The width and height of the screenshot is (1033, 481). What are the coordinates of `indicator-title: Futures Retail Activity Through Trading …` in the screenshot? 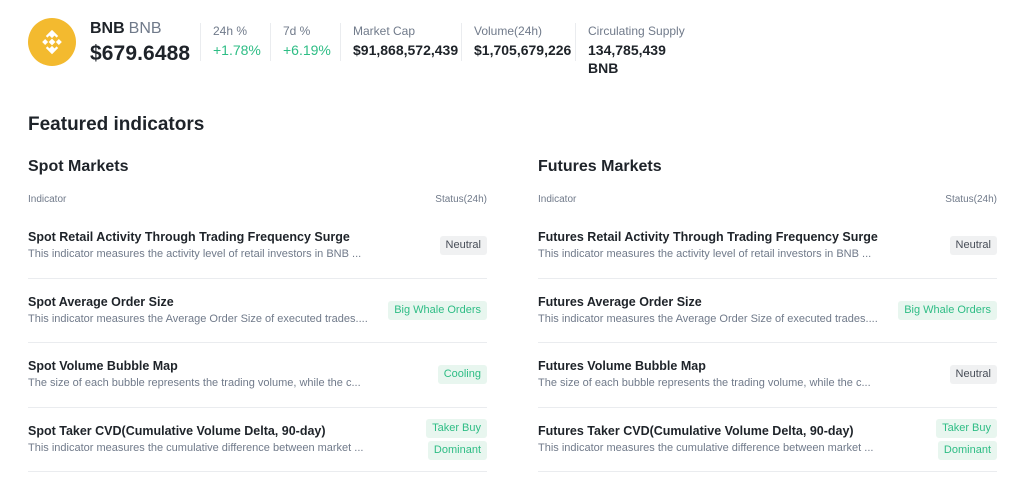 It's located at (708, 237).